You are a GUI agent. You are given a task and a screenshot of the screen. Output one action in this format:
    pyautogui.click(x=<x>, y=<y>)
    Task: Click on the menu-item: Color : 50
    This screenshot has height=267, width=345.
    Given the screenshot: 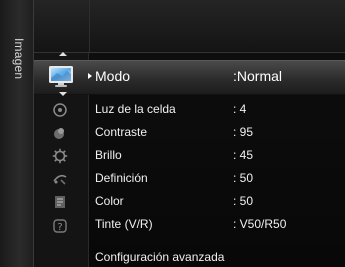 What is the action you would take?
    pyautogui.click(x=172, y=200)
    